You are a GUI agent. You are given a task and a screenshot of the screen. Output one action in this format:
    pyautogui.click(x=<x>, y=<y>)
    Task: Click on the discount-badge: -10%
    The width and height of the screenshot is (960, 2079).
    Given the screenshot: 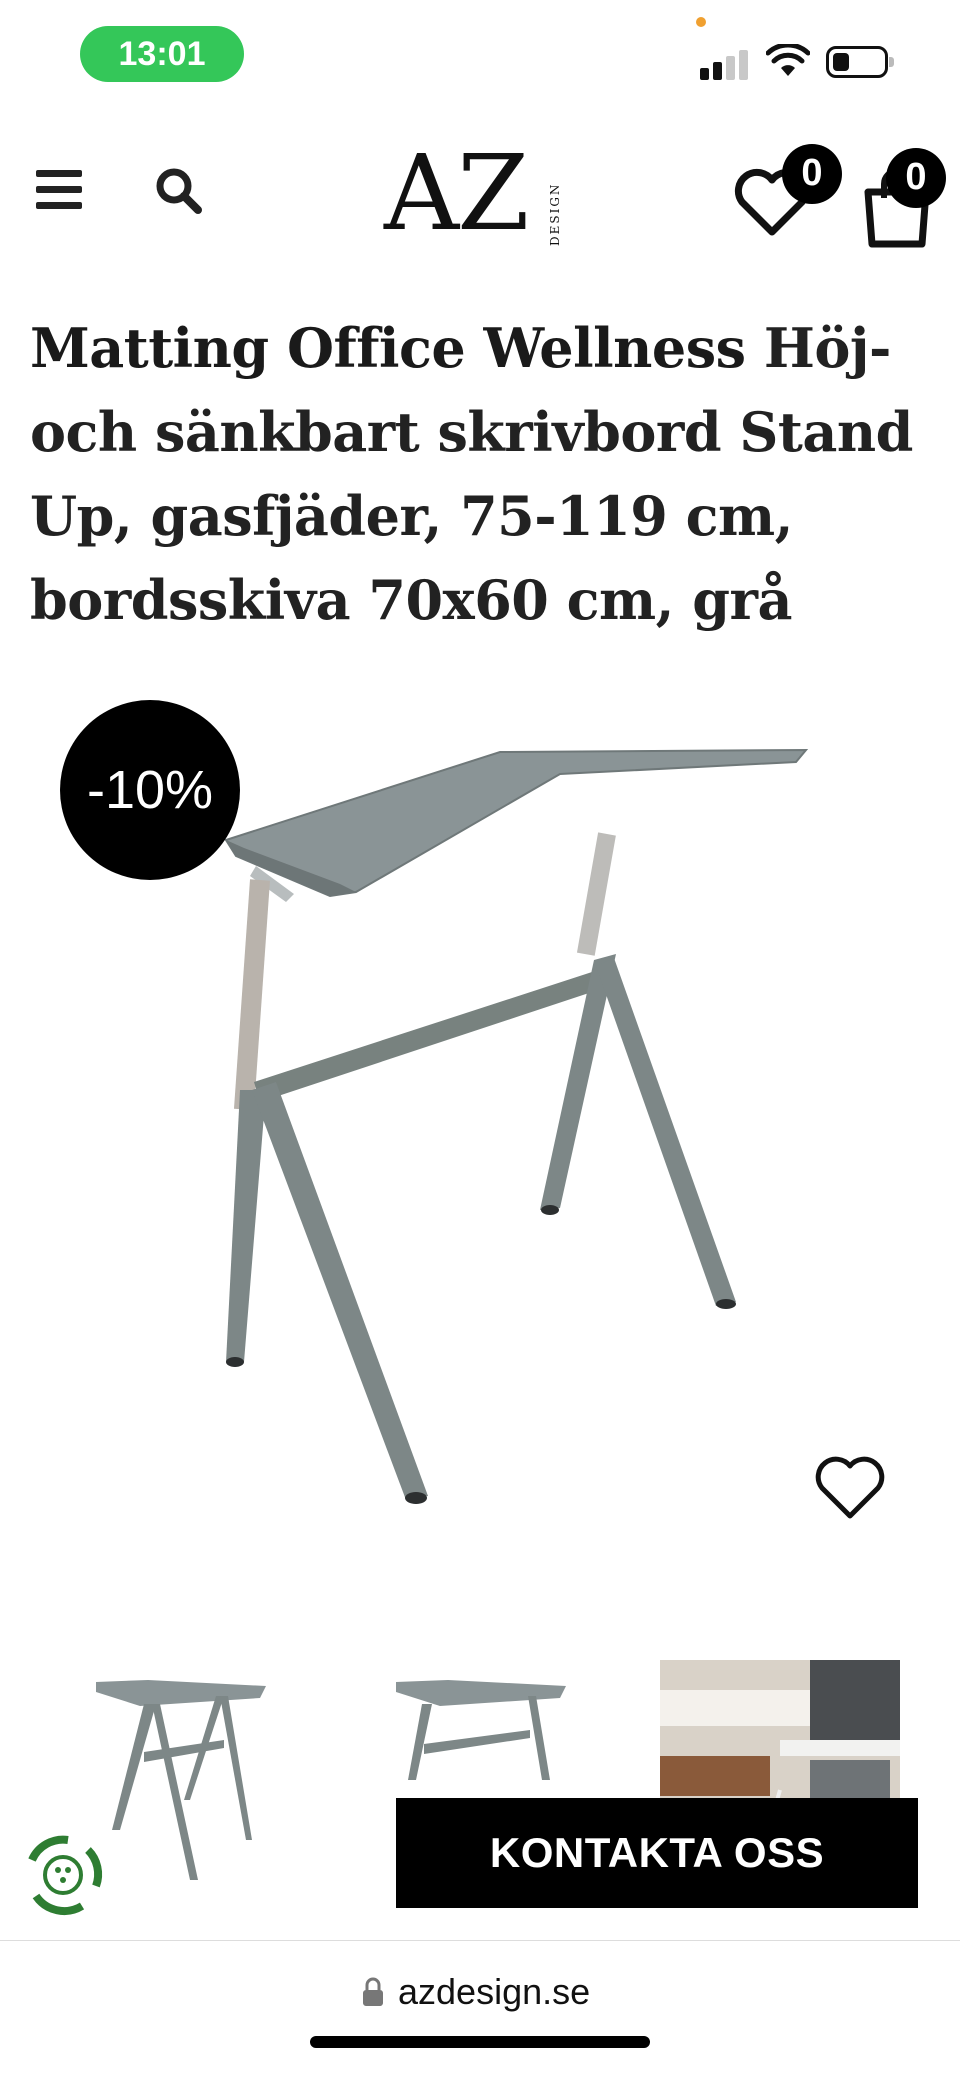 What is the action you would take?
    pyautogui.click(x=150, y=790)
    